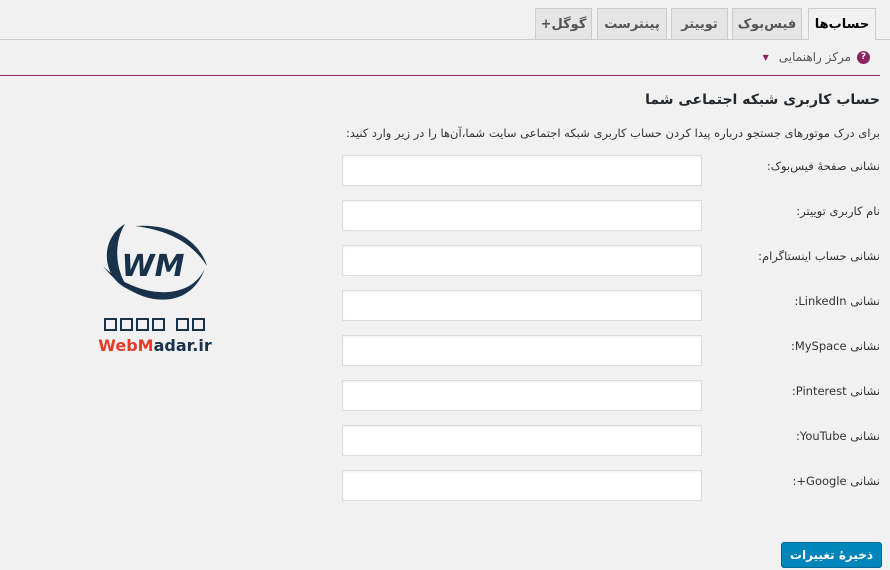 This screenshot has height=570, width=890. I want to click on field-label: نشانی حساب اینستاگرام:, so click(819, 256).